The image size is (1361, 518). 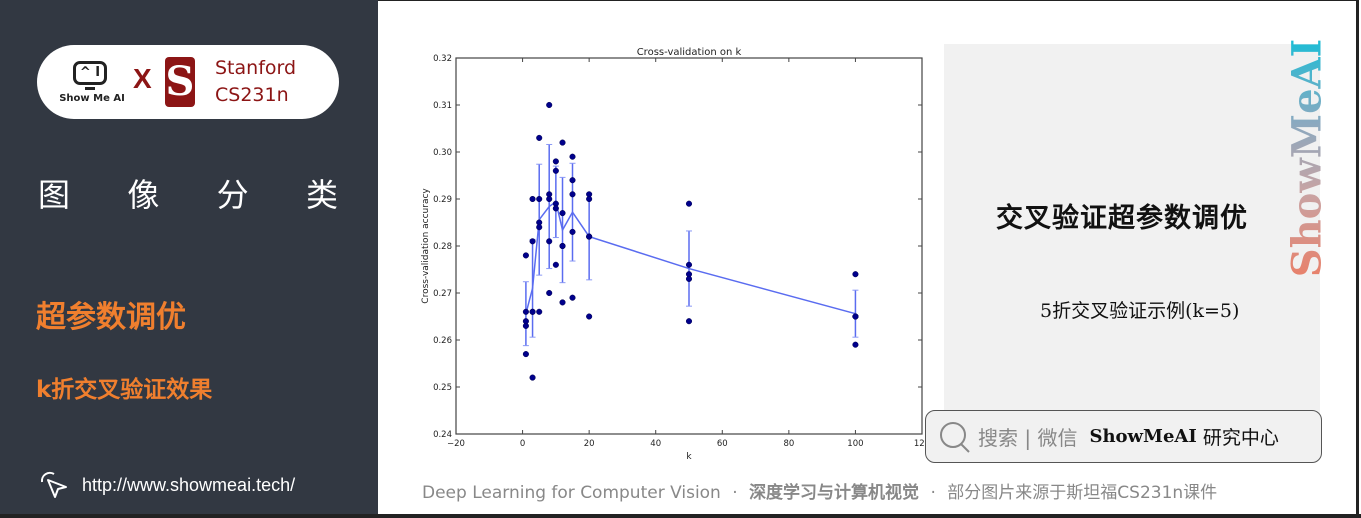 I want to click on monitor-stand, so click(x=90, y=88).